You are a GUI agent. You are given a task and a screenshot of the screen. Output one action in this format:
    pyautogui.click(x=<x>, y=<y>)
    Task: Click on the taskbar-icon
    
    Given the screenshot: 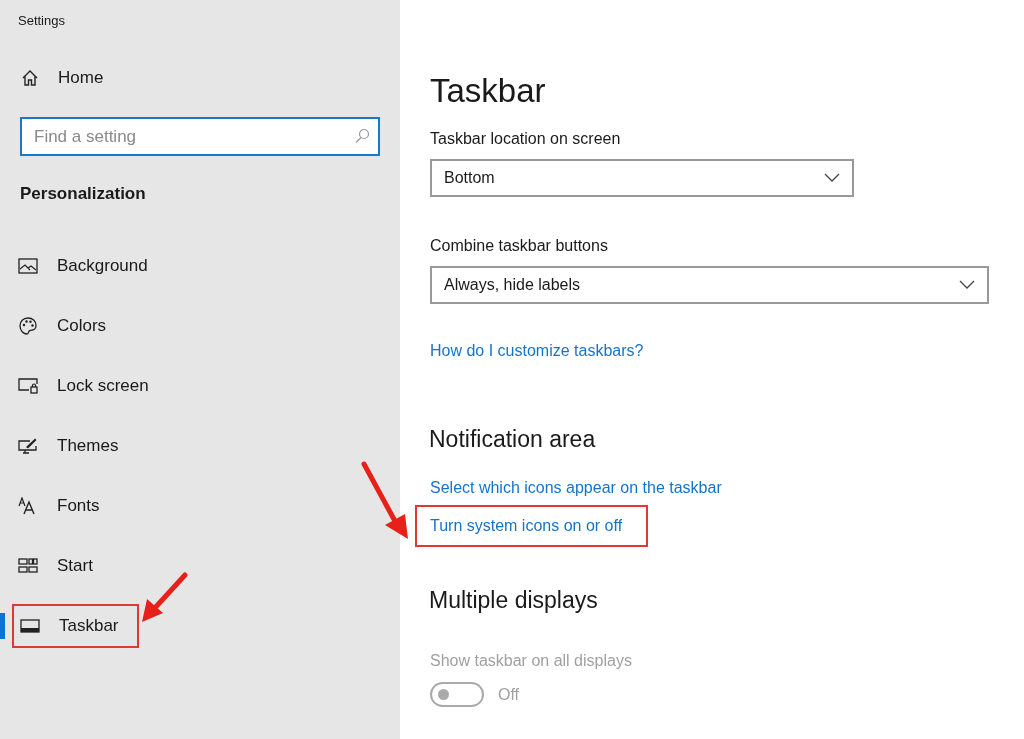 What is the action you would take?
    pyautogui.click(x=30, y=626)
    